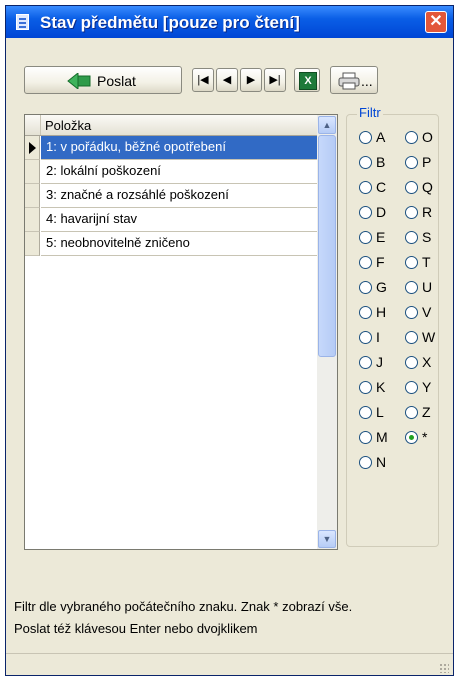  I want to click on send-button: Poslat, so click(103, 80).